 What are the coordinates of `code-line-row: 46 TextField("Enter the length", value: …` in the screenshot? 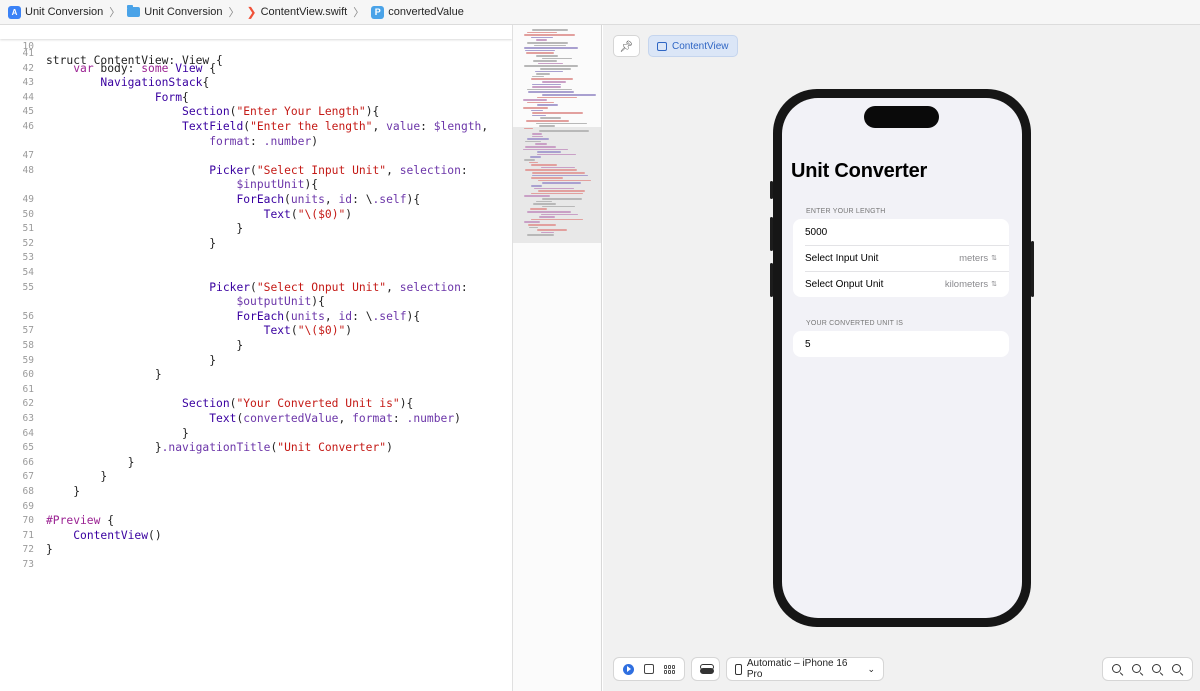 It's located at (256, 127).